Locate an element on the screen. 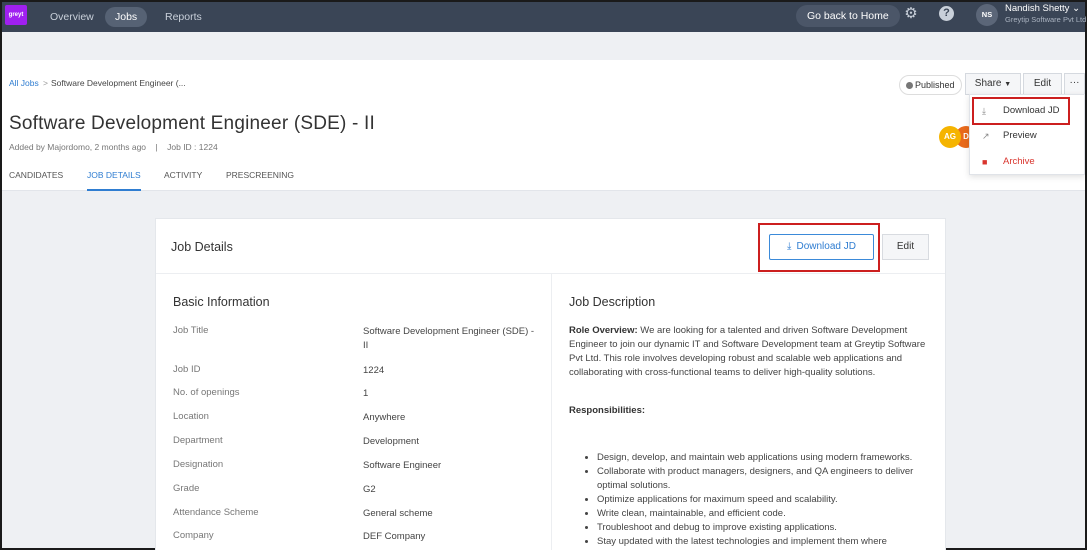  edit-details-button: Edit is located at coordinates (905, 247).